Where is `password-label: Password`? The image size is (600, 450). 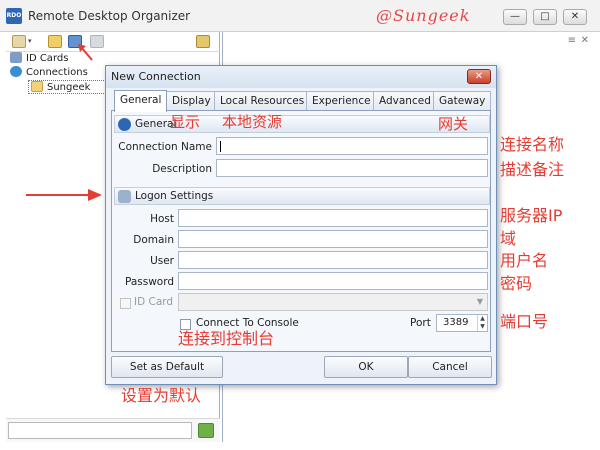 password-label: Password is located at coordinates (149, 282).